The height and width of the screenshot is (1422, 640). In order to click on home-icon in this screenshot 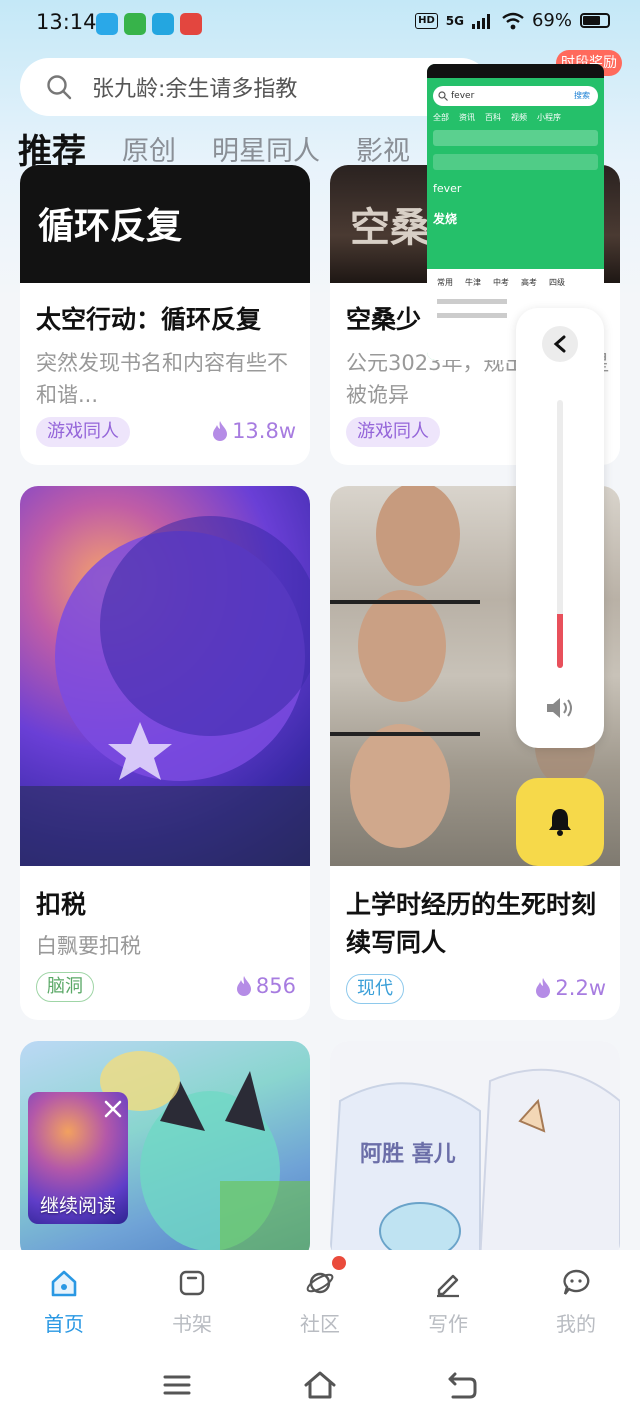, I will do `click(64, 1283)`.